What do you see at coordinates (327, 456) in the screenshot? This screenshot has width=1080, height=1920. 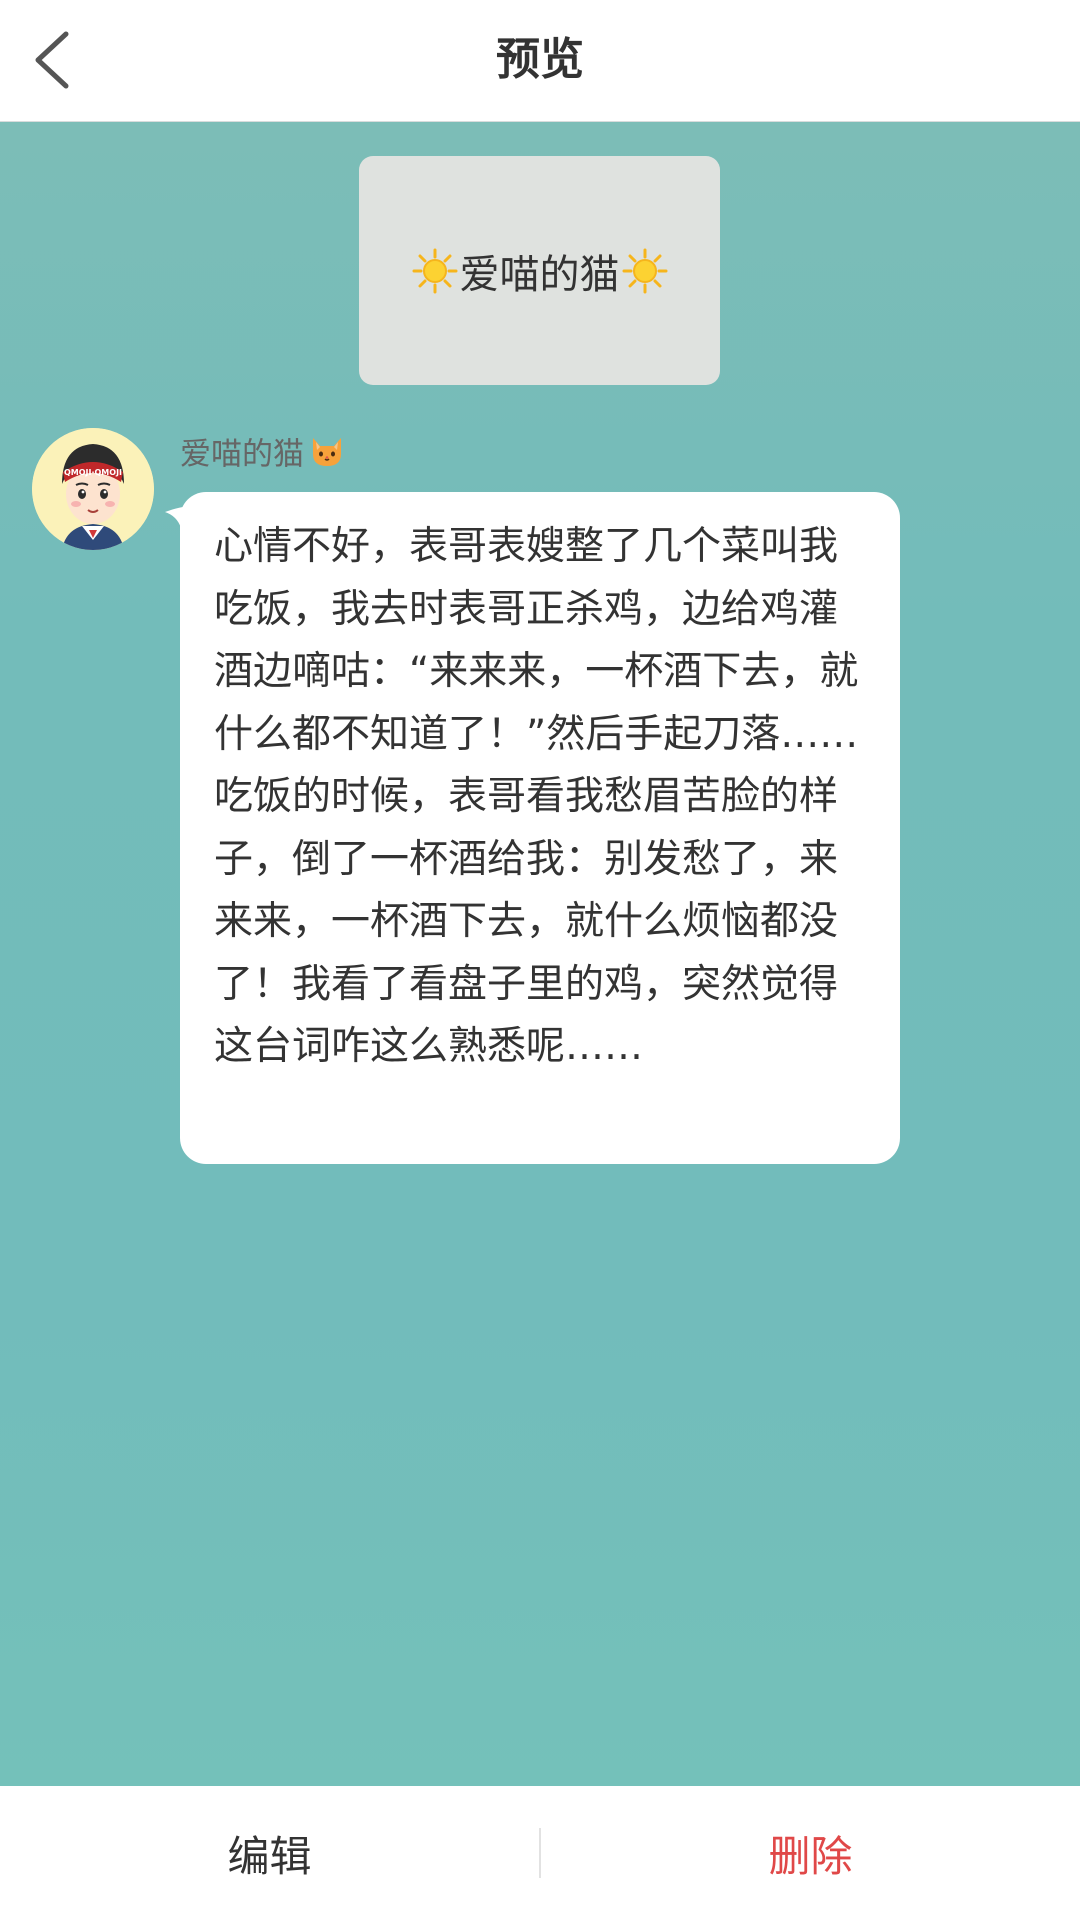 I see `cat-face-icon` at bounding box center [327, 456].